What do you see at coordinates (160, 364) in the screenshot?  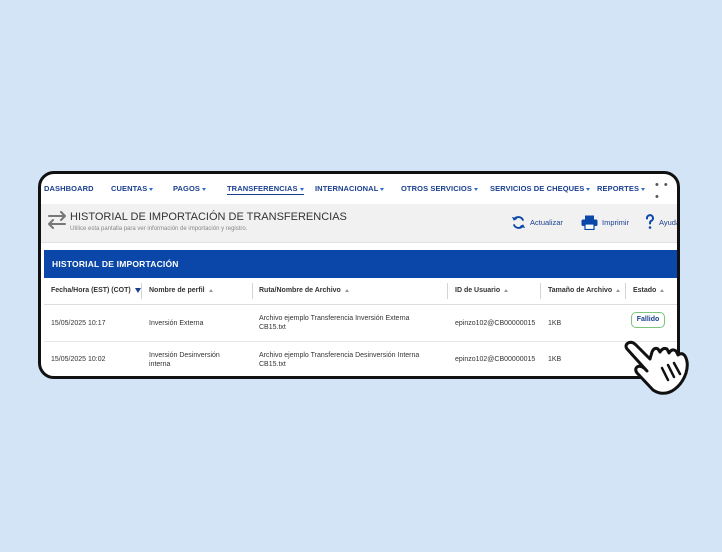 I see `cell-profile-line: interna` at bounding box center [160, 364].